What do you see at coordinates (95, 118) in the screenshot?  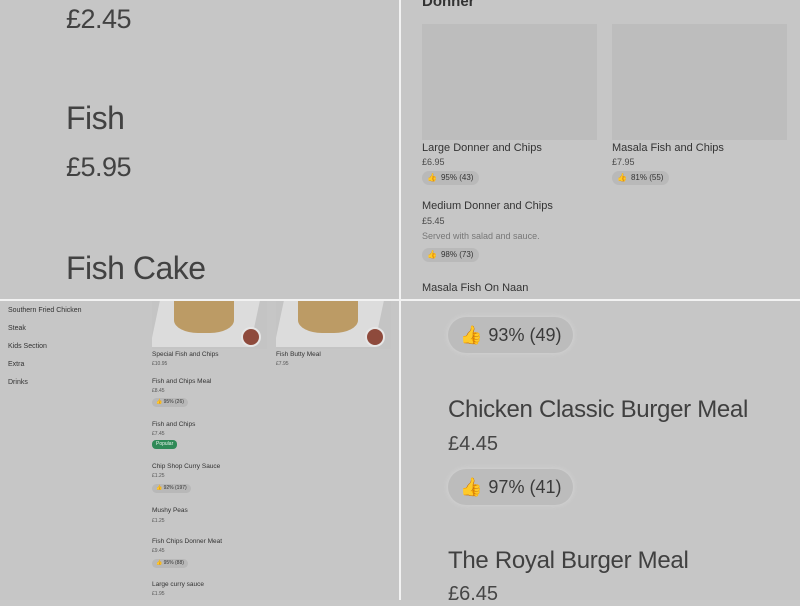 I see `item-name-fish: Fish` at bounding box center [95, 118].